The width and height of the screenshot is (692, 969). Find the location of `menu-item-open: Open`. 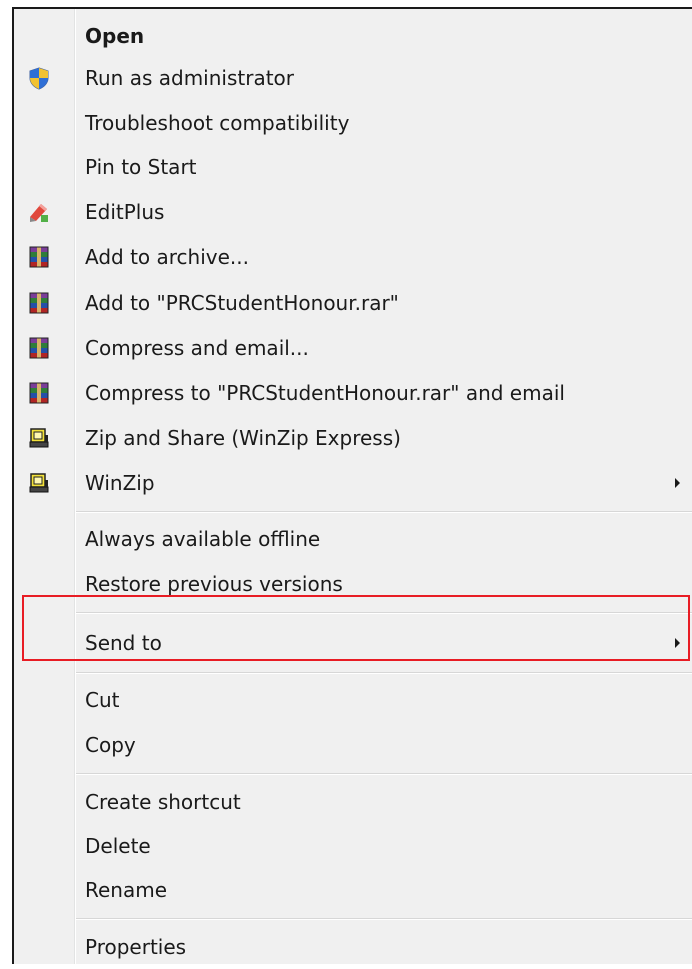

menu-item-open: Open is located at coordinates (353, 36).